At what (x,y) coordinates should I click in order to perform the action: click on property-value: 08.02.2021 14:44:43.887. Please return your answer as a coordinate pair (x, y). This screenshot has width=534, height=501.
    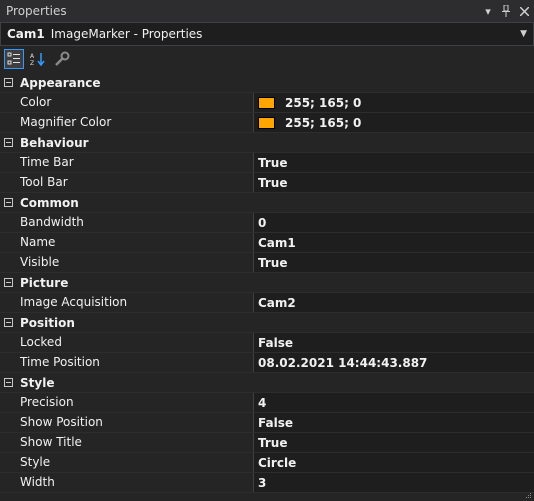
    Looking at the image, I should click on (394, 362).